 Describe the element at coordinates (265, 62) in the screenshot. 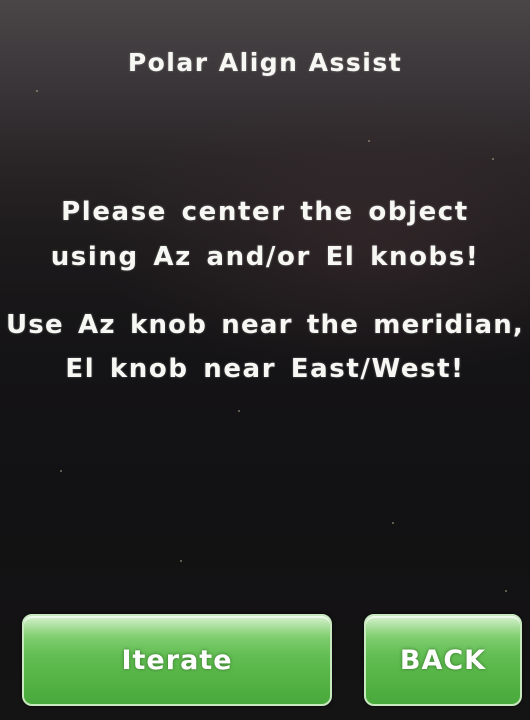

I see `page-title: Polar Align Assist` at that location.